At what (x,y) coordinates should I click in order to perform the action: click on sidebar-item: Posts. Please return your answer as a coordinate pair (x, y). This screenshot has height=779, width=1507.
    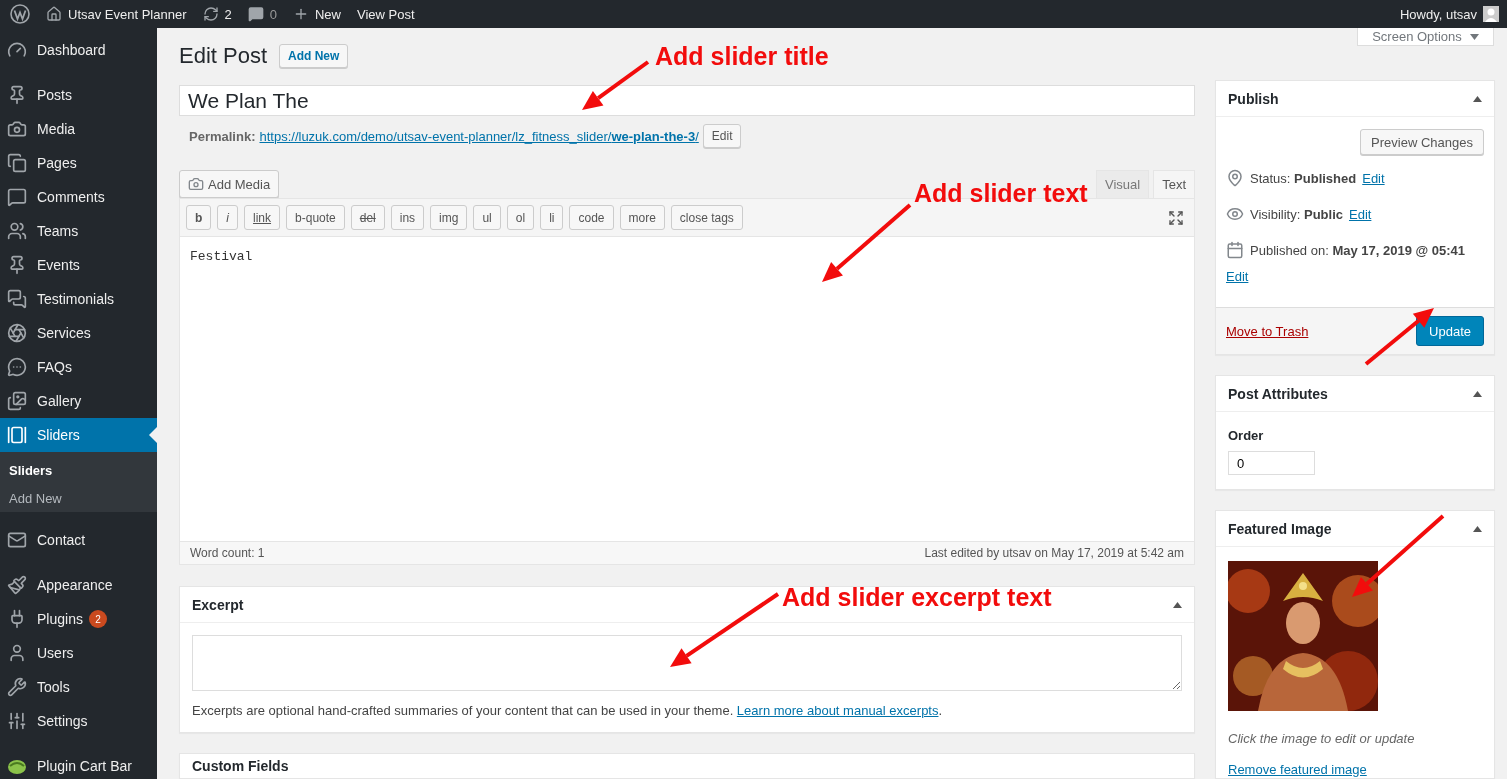
    Looking at the image, I should click on (78, 95).